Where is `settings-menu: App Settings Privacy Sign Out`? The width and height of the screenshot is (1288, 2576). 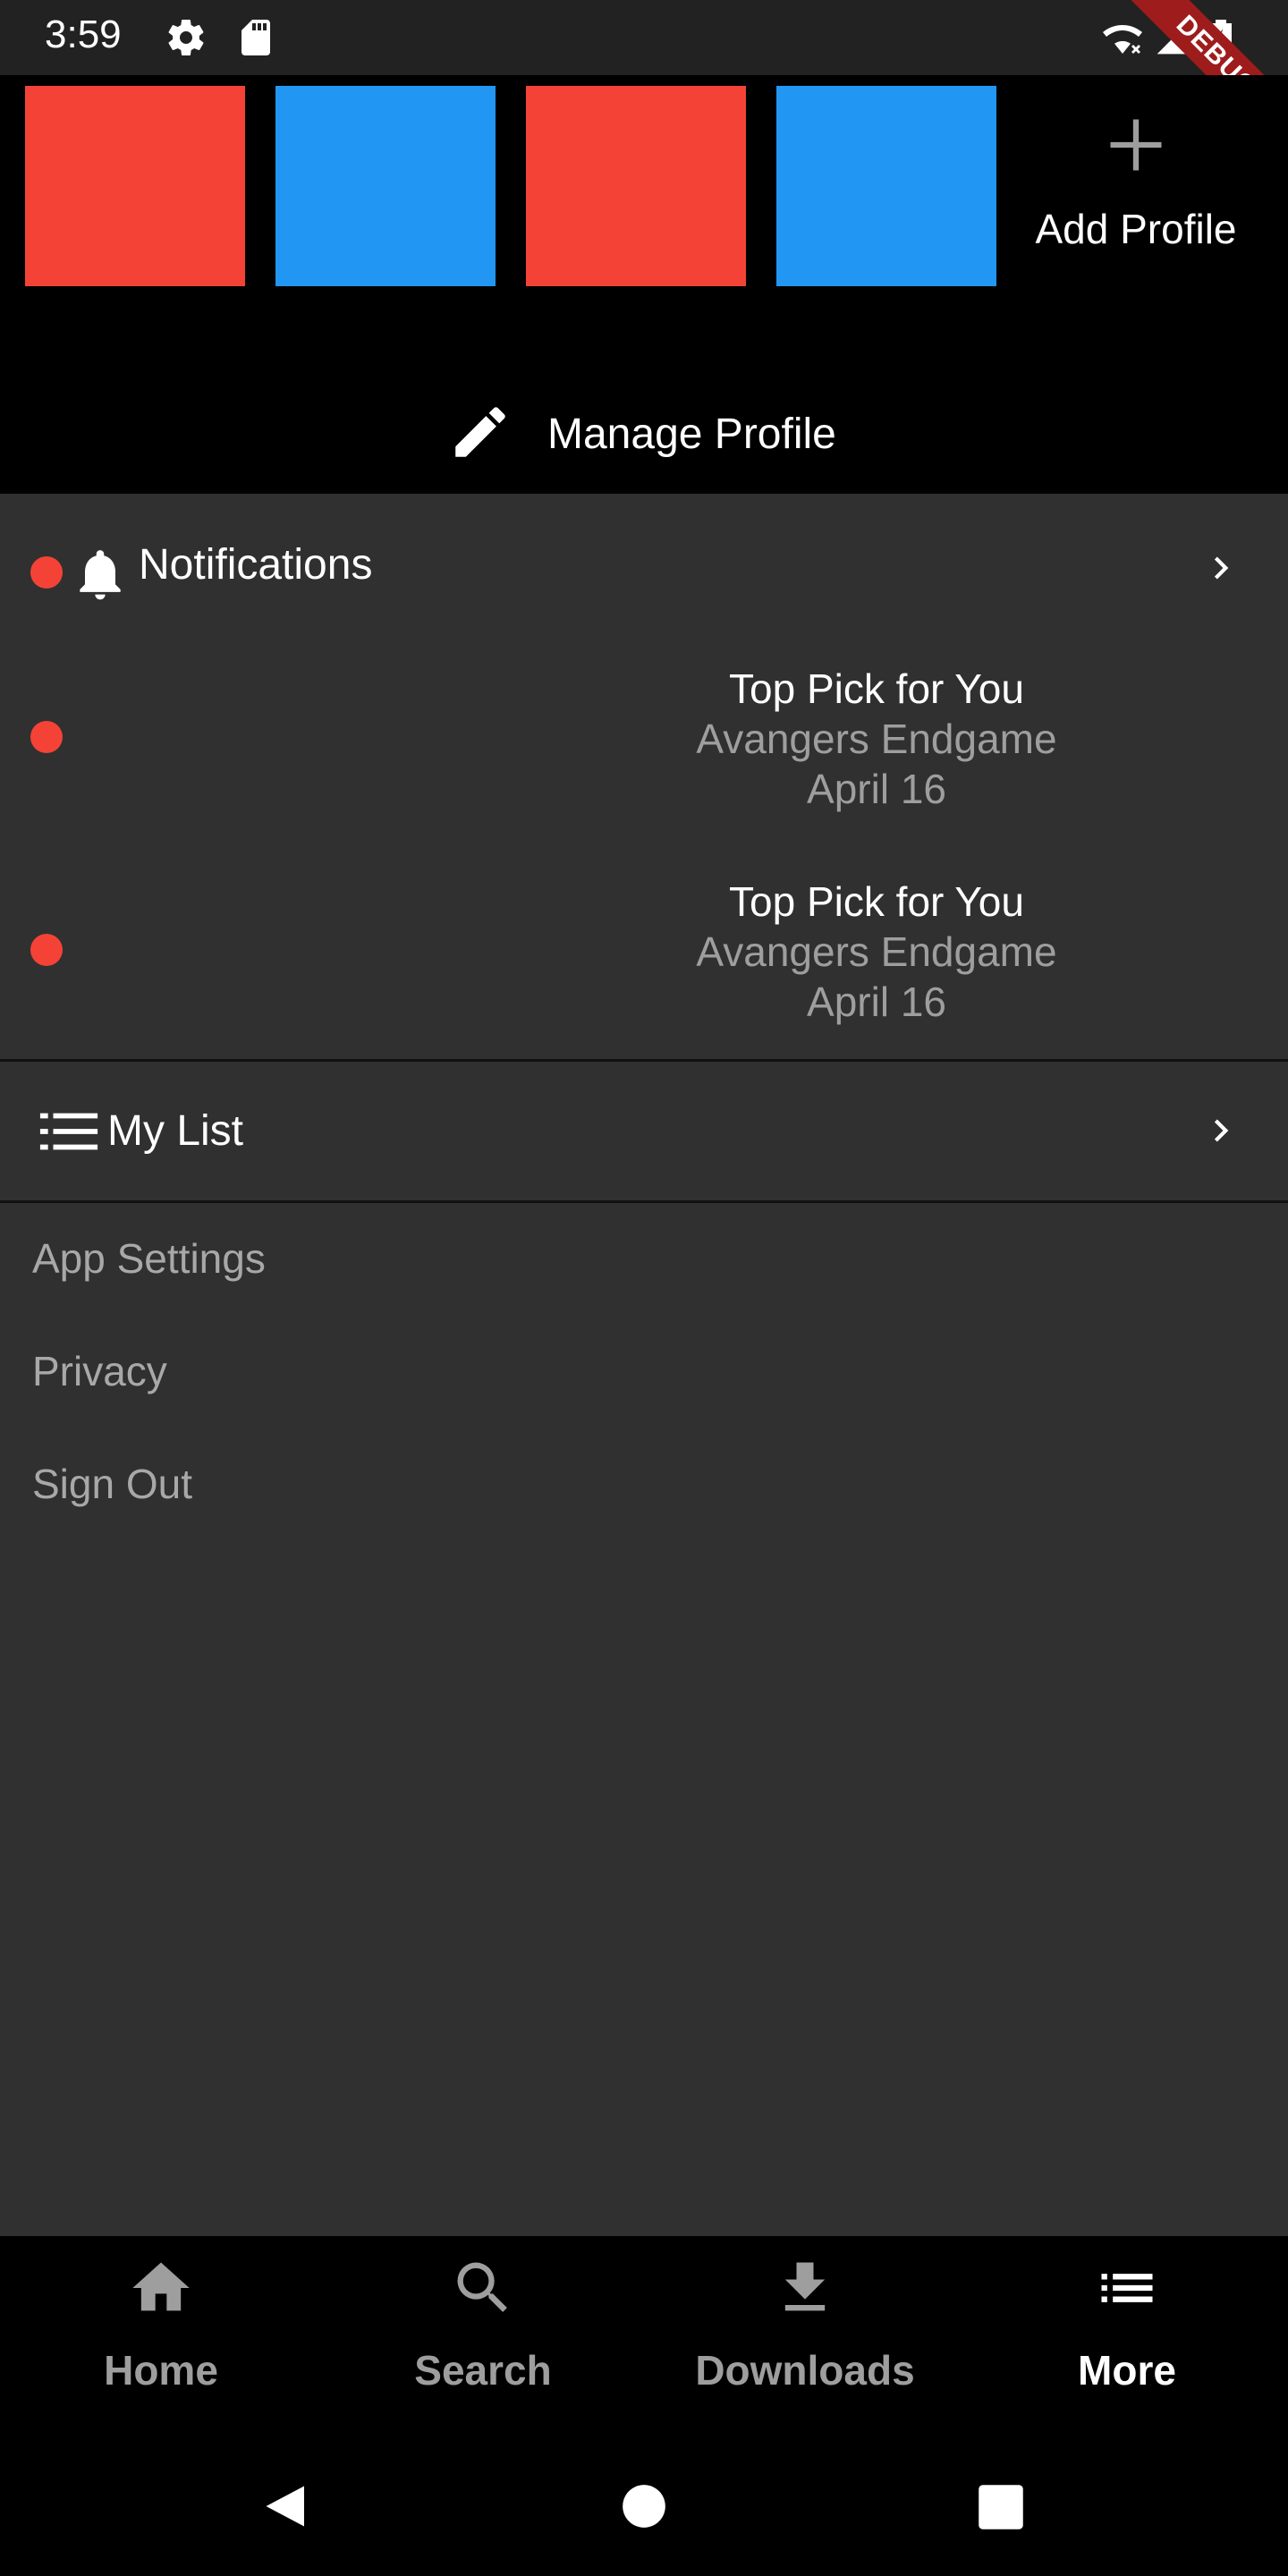 settings-menu: App Settings Privacy Sign Out is located at coordinates (149, 1396).